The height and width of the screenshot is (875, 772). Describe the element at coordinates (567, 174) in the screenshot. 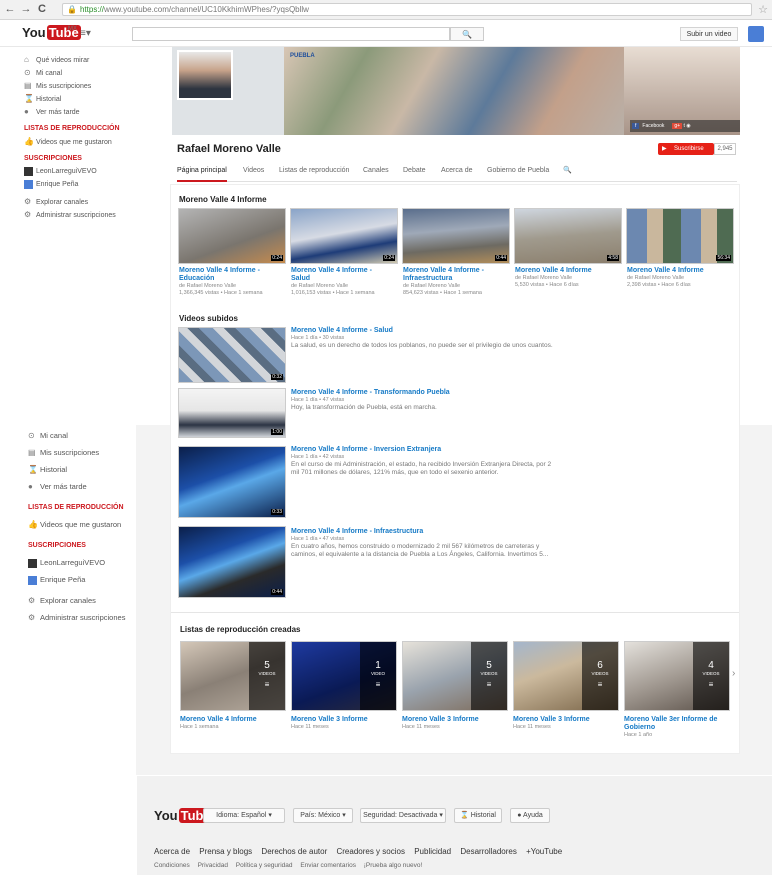

I see `channel-search-icon: 🔍` at that location.